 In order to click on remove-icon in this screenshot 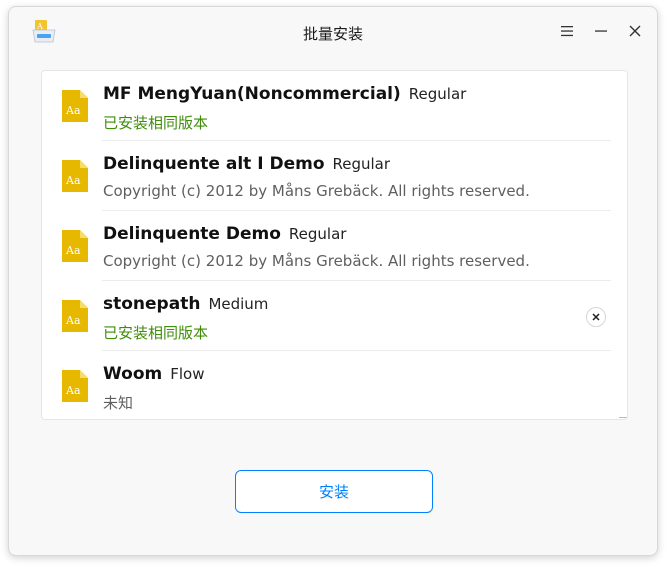, I will do `click(596, 317)`.